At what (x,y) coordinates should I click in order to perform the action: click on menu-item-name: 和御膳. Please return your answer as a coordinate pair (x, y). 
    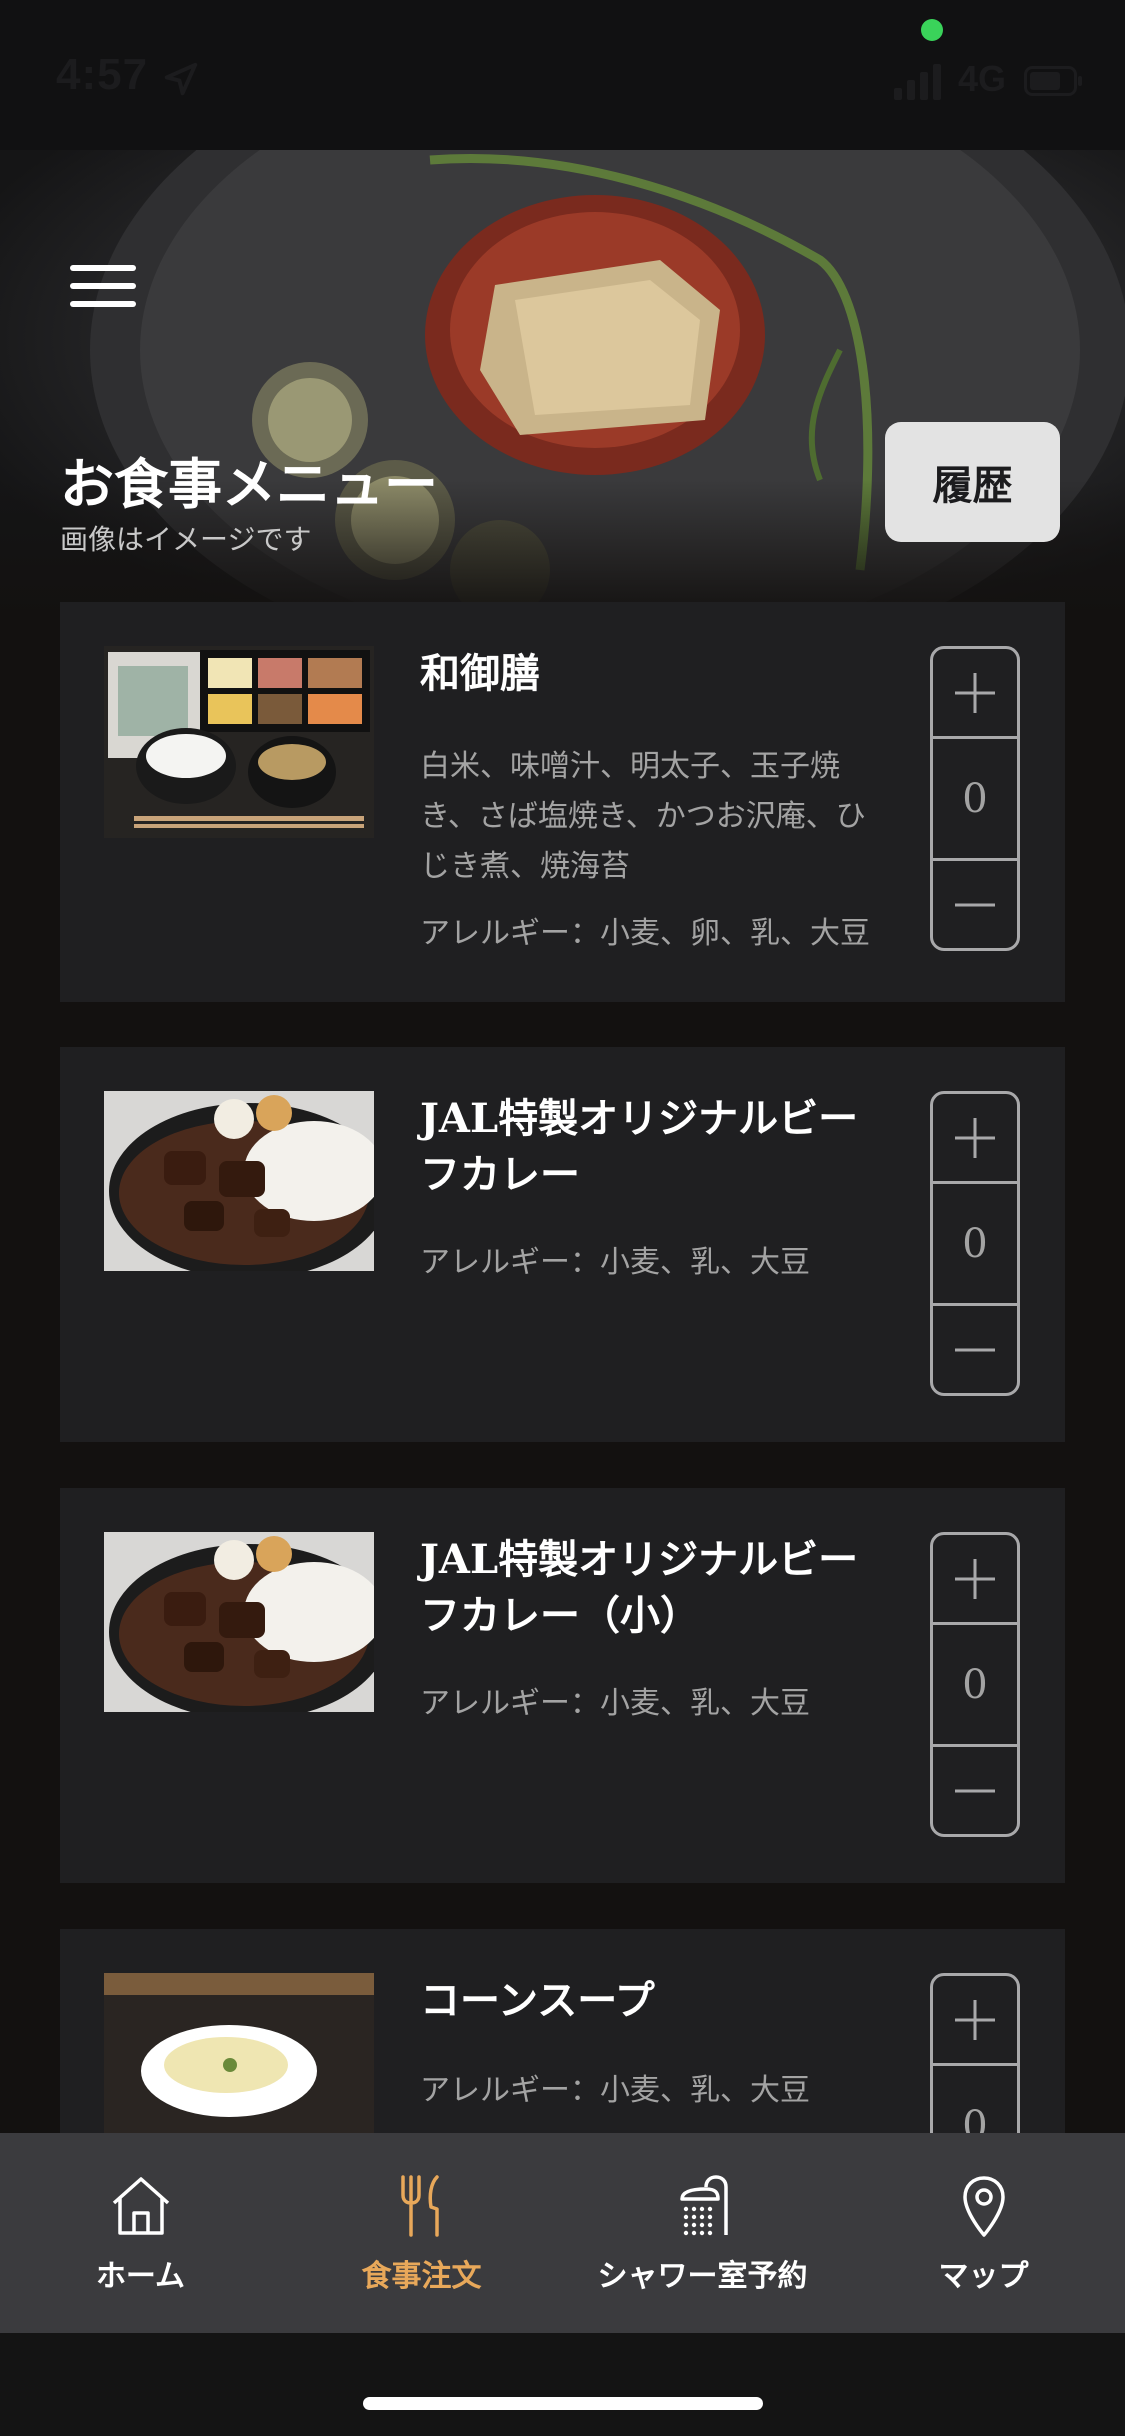
    Looking at the image, I should click on (480, 673).